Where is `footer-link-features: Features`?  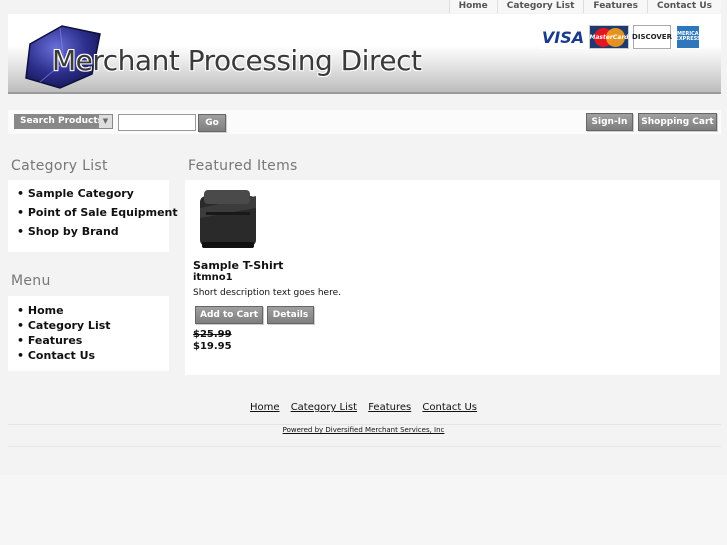
footer-link-features: Features is located at coordinates (389, 407).